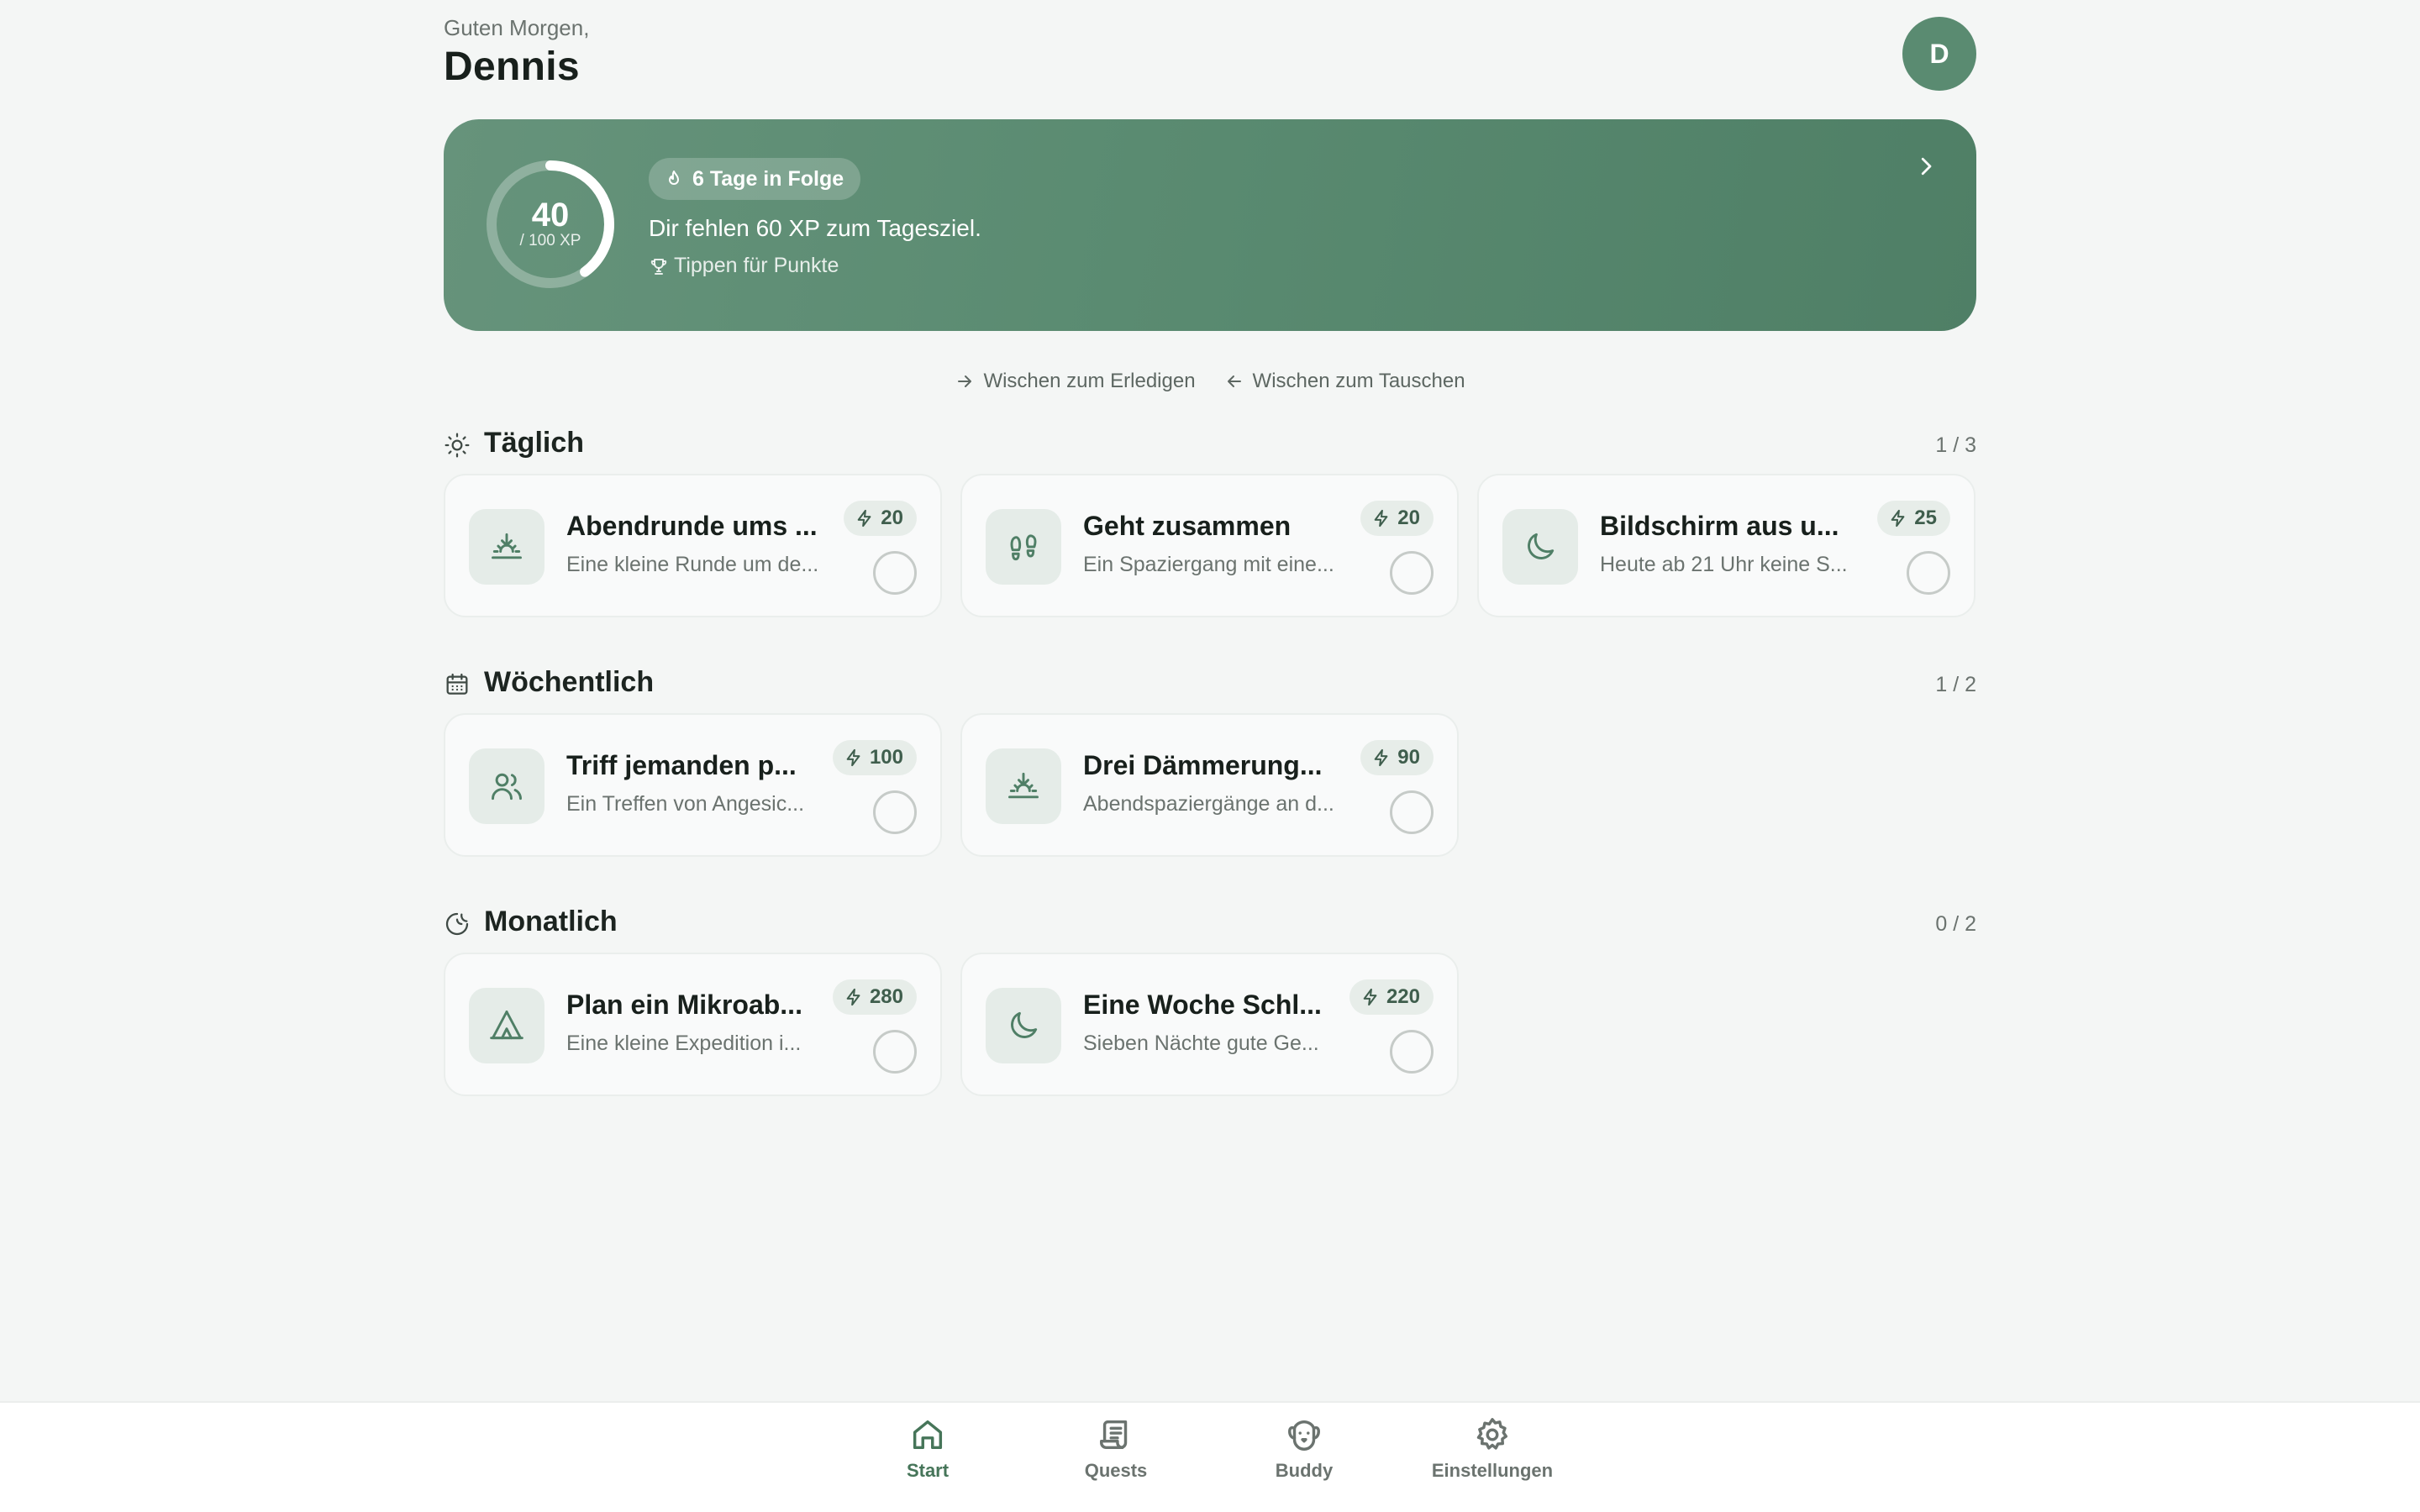 This screenshot has height=1512, width=2420. I want to click on xp-value: 280, so click(886, 996).